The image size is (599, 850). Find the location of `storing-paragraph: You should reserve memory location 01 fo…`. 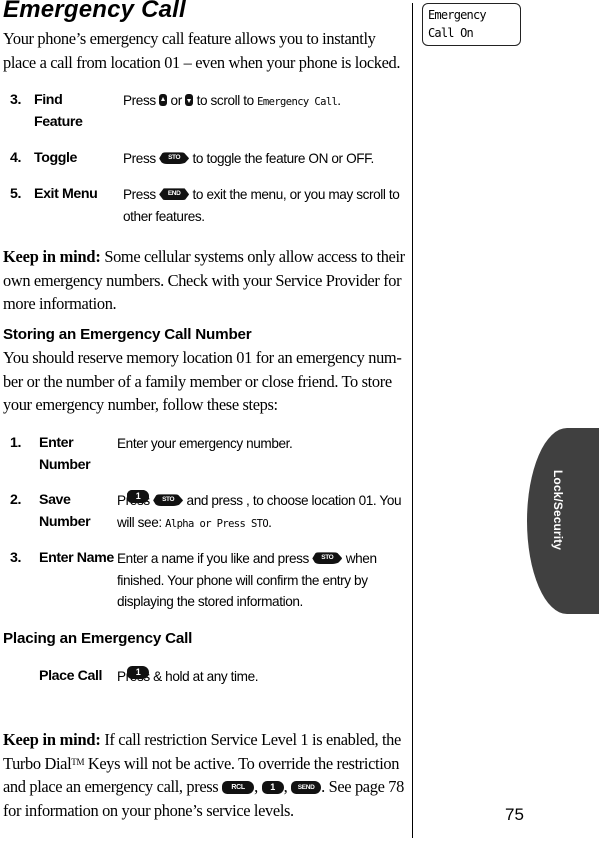

storing-paragraph: You should reserve memory location 01 fo… is located at coordinates (202, 381).